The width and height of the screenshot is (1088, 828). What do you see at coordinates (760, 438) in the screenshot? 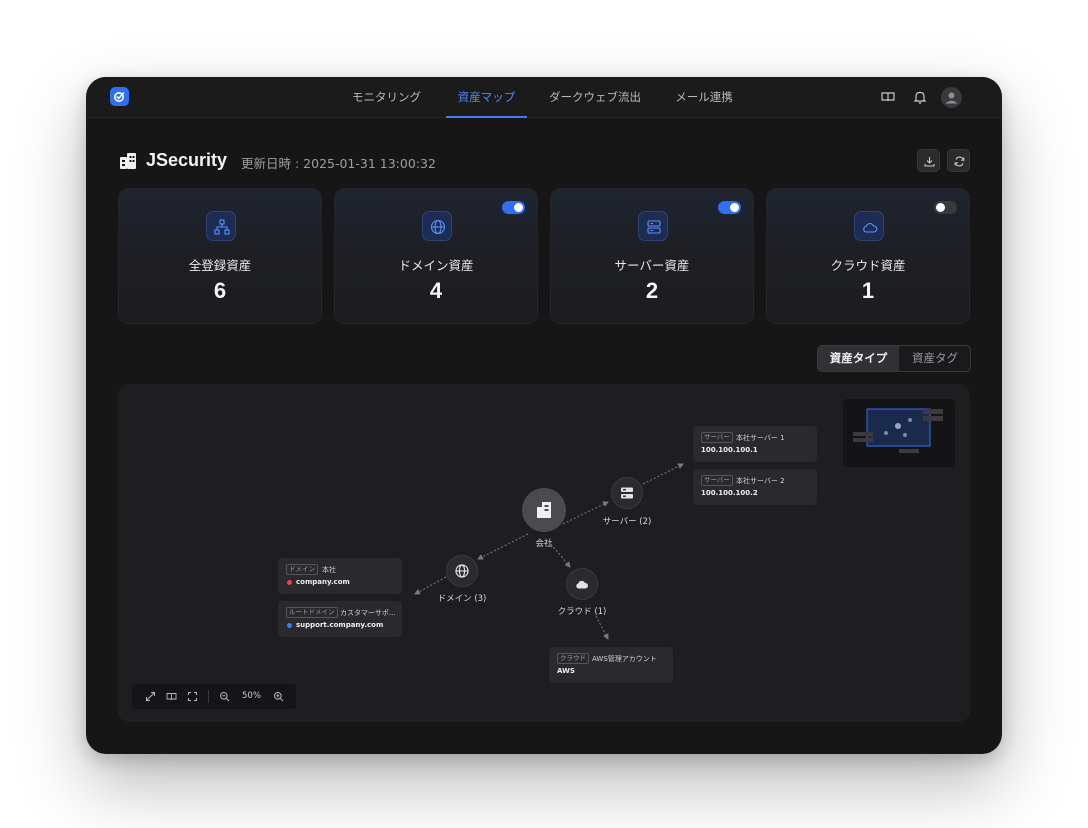
I see `asset-name: 本社サーバー 1` at bounding box center [760, 438].